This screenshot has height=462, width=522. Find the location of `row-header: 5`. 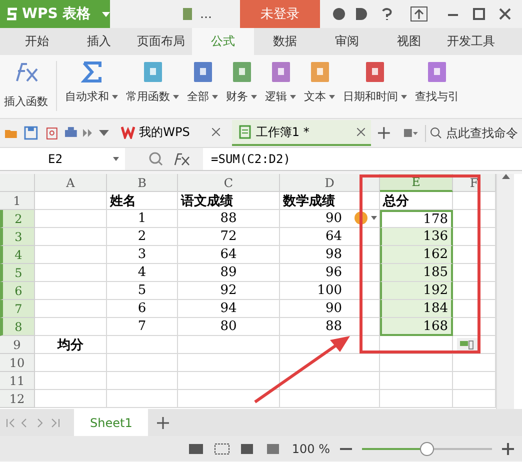

row-header: 5 is located at coordinates (17, 273).